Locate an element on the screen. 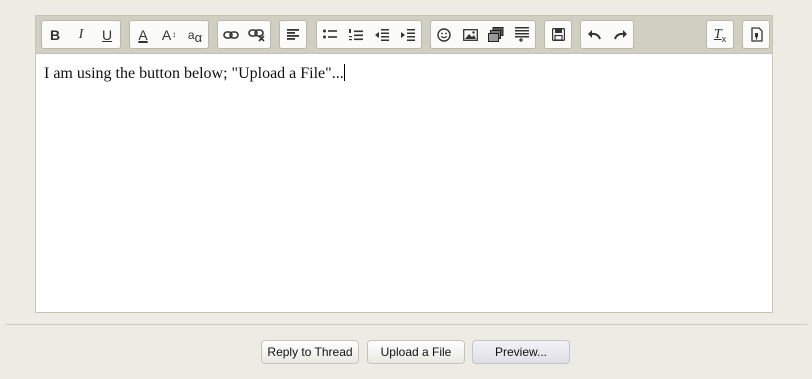  upload-file-button: Upload a File is located at coordinates (416, 352).